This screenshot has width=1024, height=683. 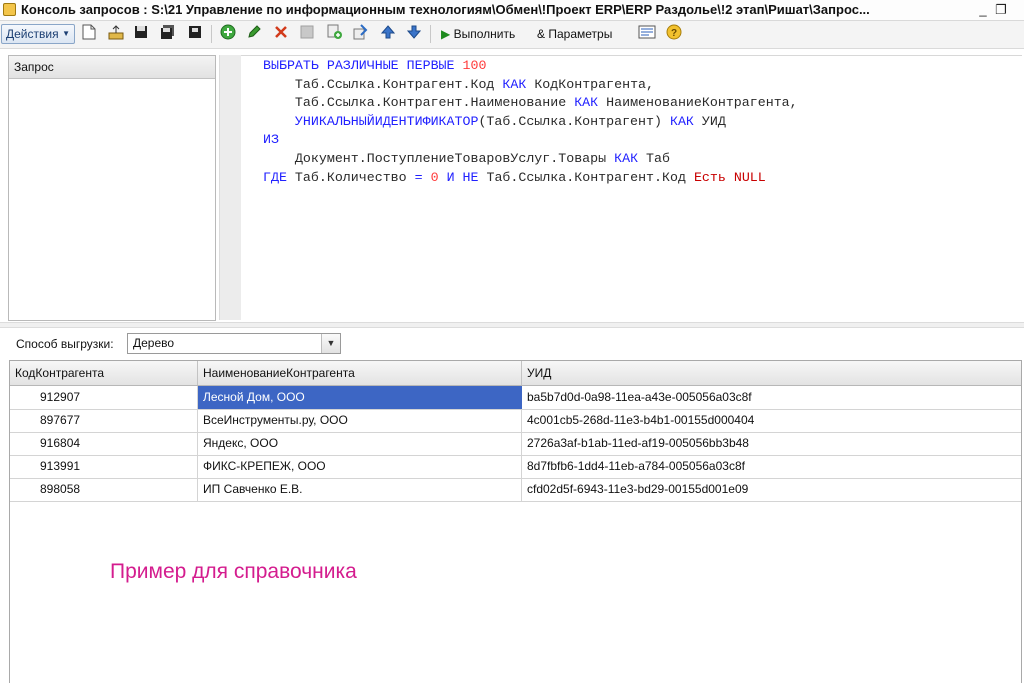 I want to click on run-button: ▶ Выполнить, so click(x=478, y=34).